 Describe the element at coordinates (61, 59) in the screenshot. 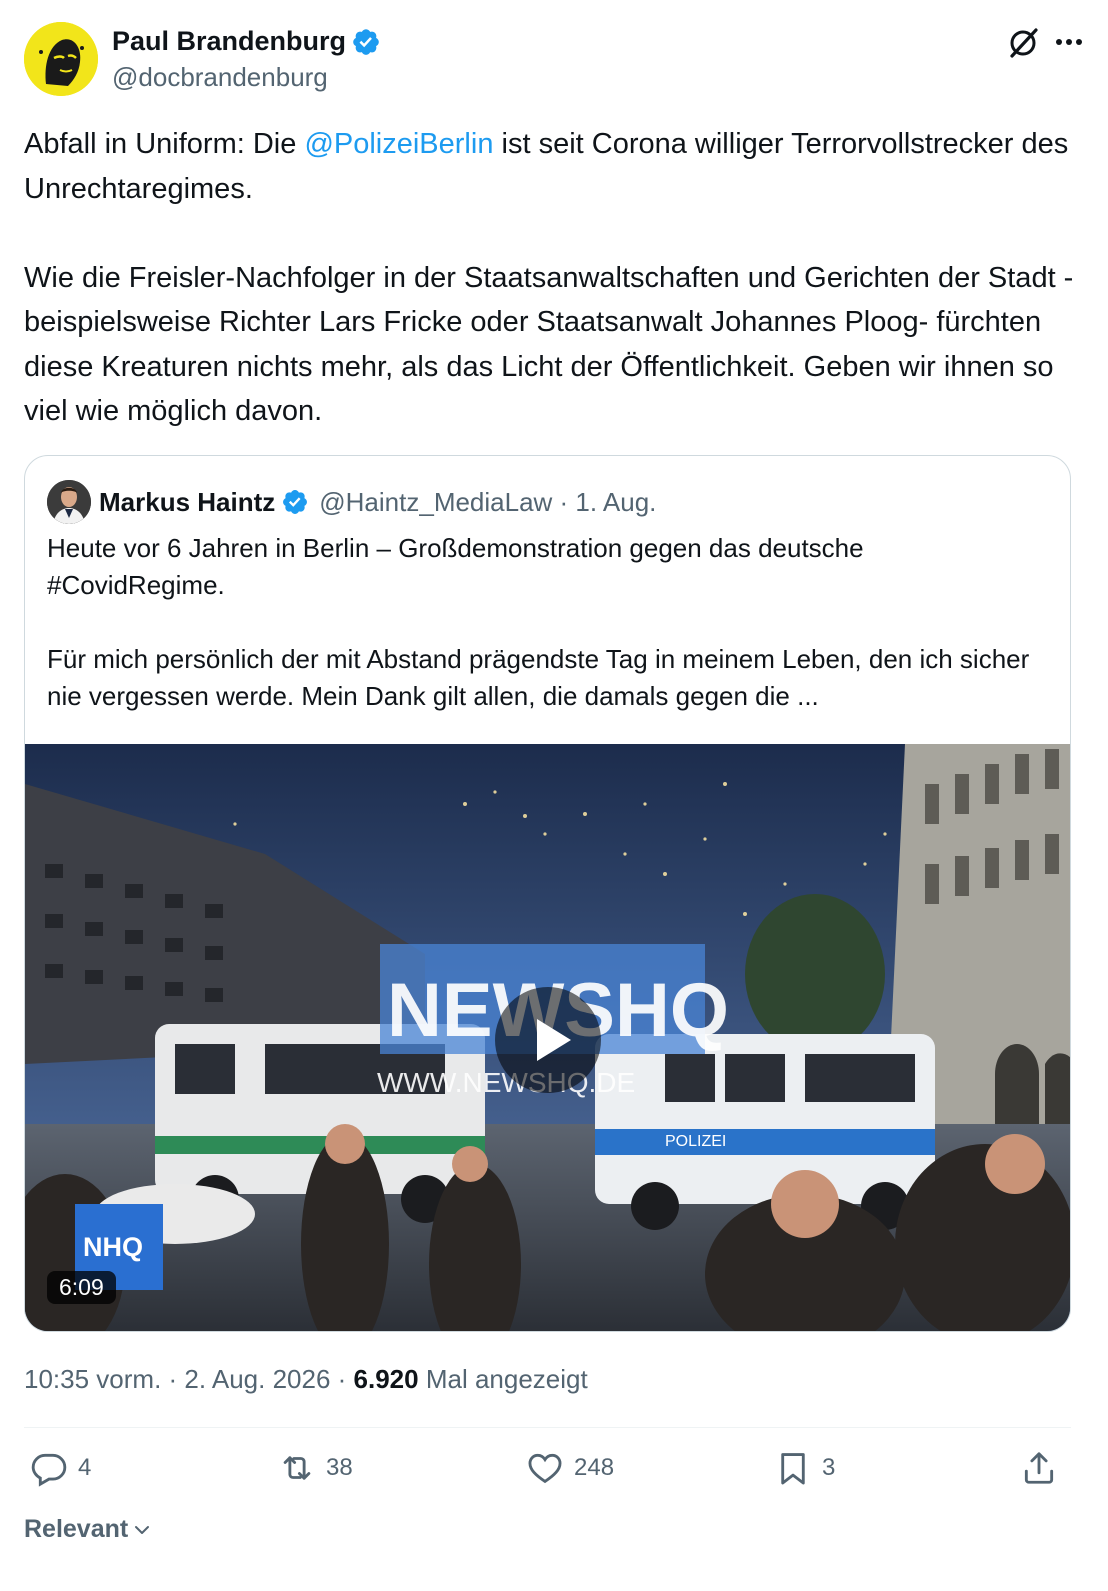

I see `author-avatar` at that location.